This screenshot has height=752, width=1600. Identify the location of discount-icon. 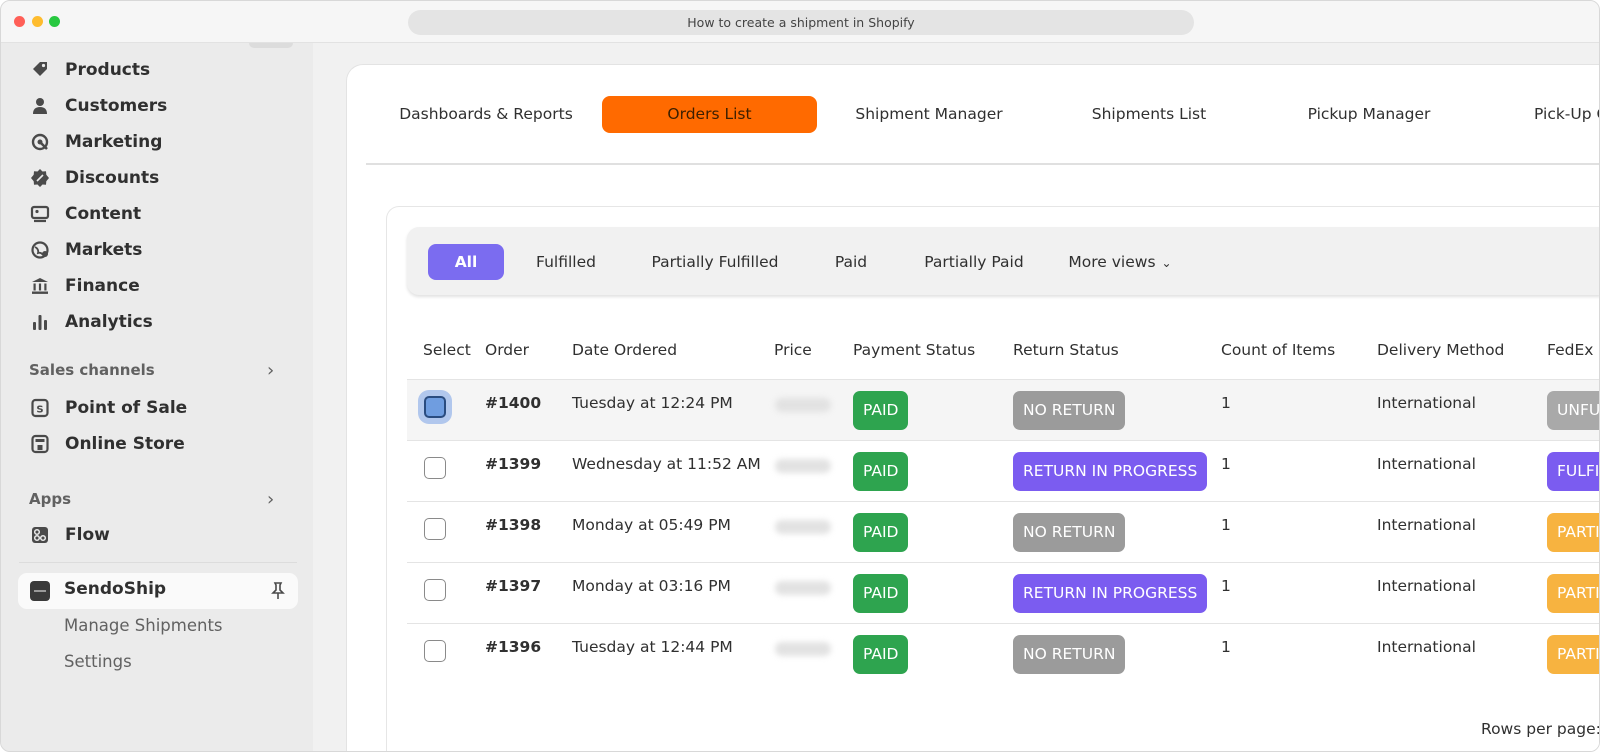
(40, 178).